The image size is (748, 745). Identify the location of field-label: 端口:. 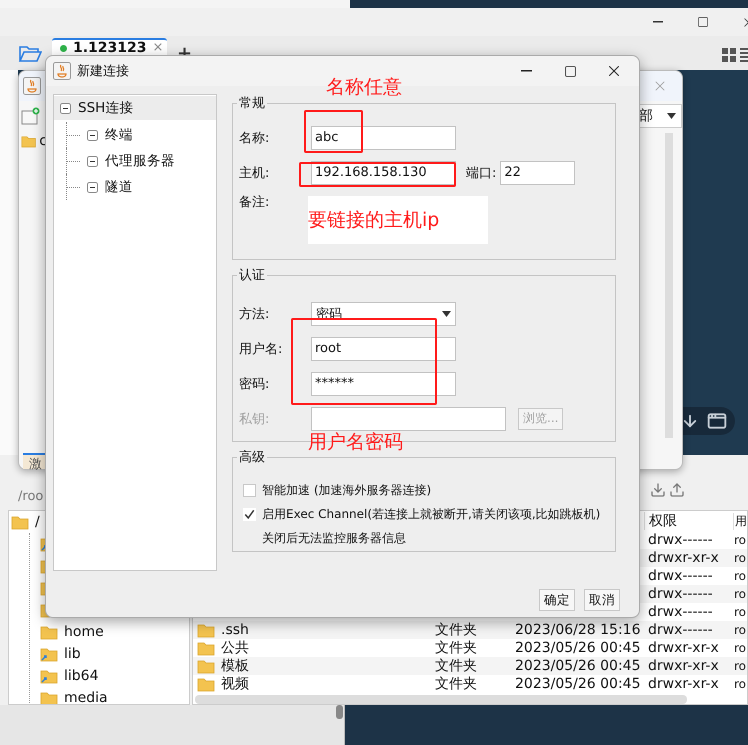
(481, 173).